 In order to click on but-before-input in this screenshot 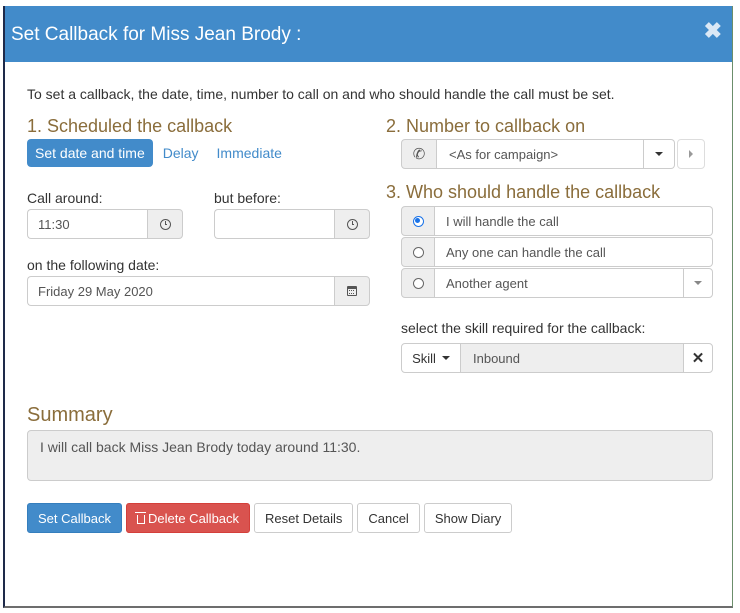, I will do `click(274, 224)`.